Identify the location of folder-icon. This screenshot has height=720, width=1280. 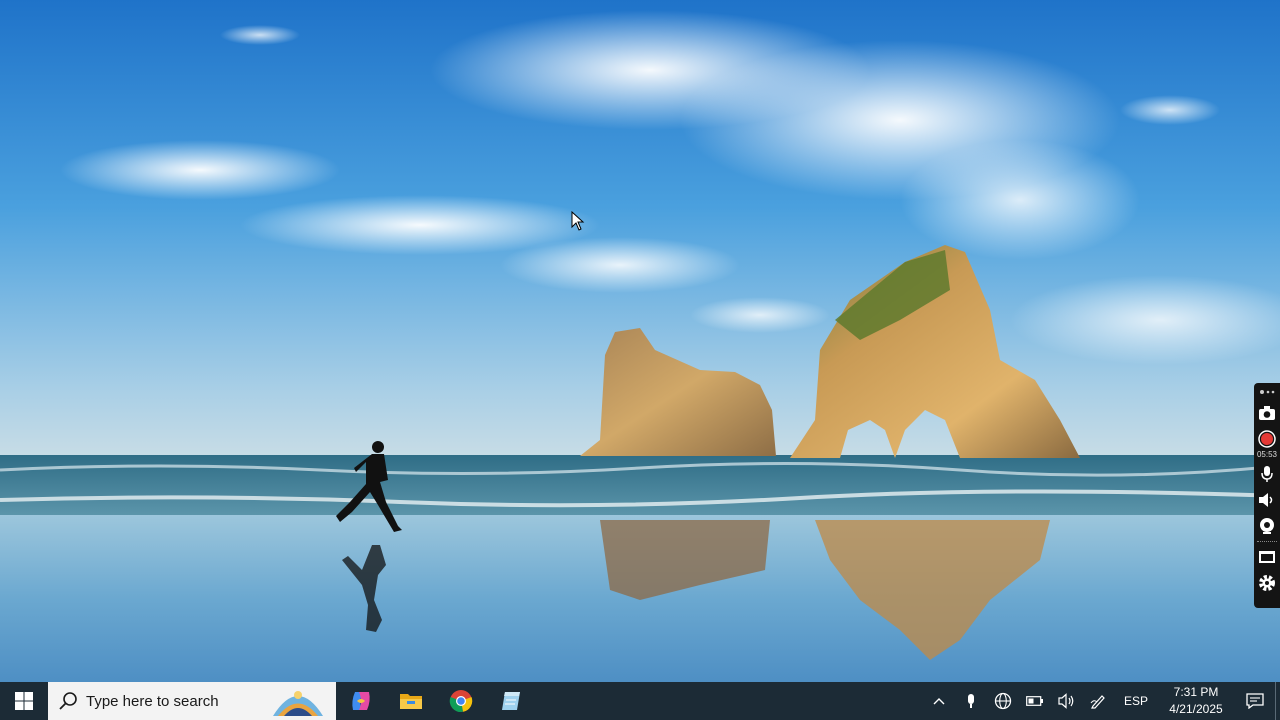
(411, 701).